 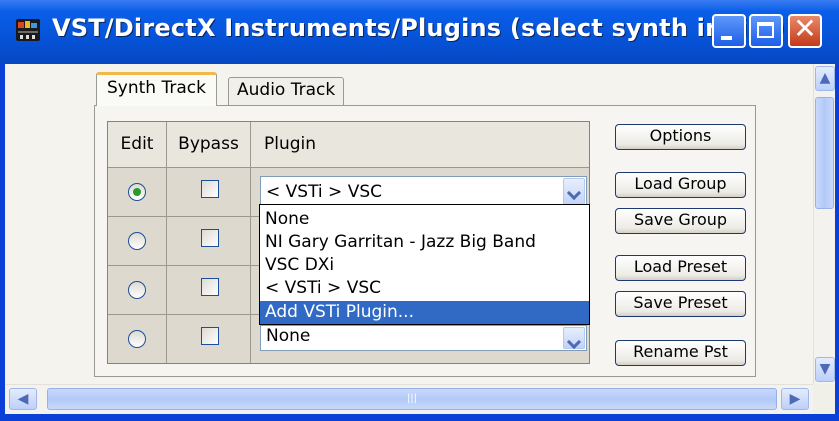 I want to click on plugin-select-value: < VSTi > VSC, so click(x=324, y=192).